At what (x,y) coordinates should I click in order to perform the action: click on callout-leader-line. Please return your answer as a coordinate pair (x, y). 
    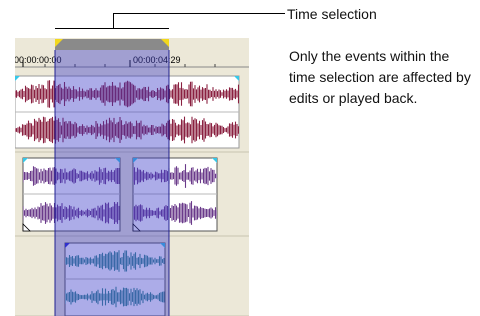
    Looking at the image, I should click on (199, 13).